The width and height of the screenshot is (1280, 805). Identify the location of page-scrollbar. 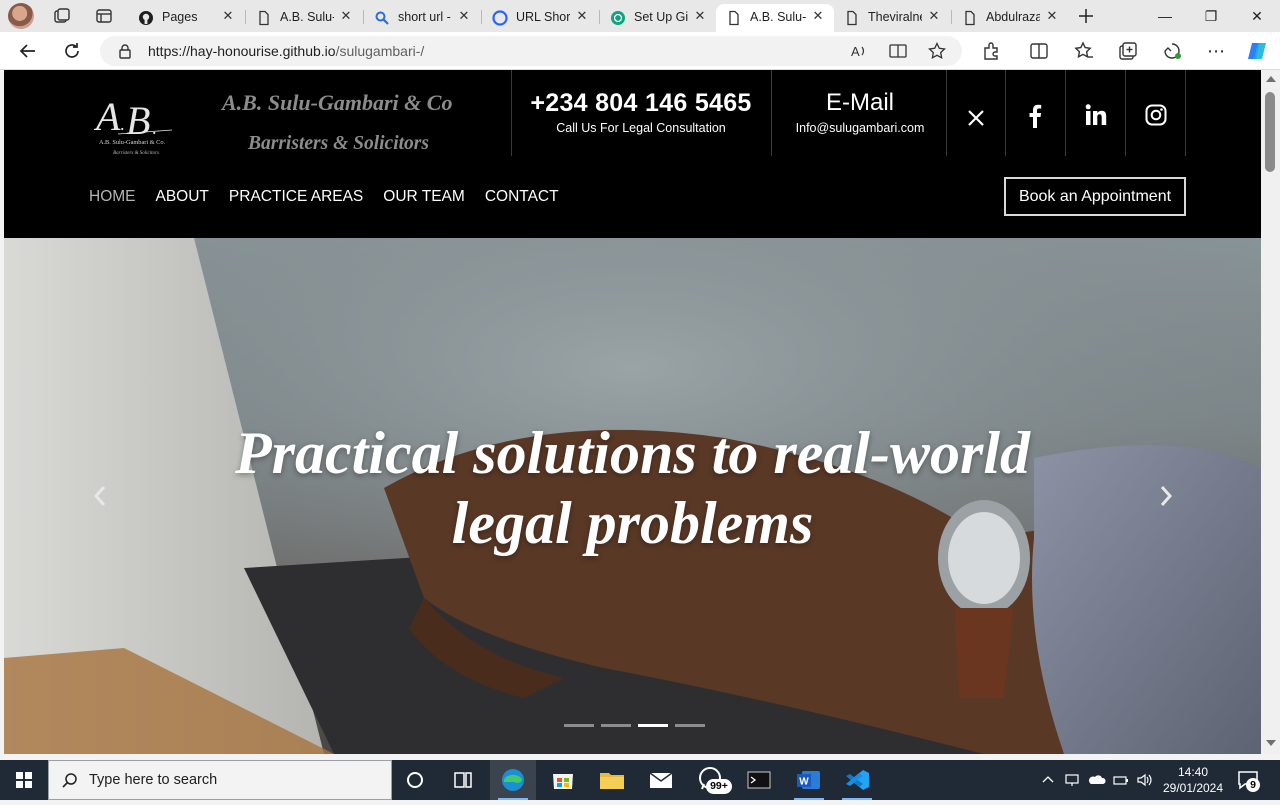
(1270, 412).